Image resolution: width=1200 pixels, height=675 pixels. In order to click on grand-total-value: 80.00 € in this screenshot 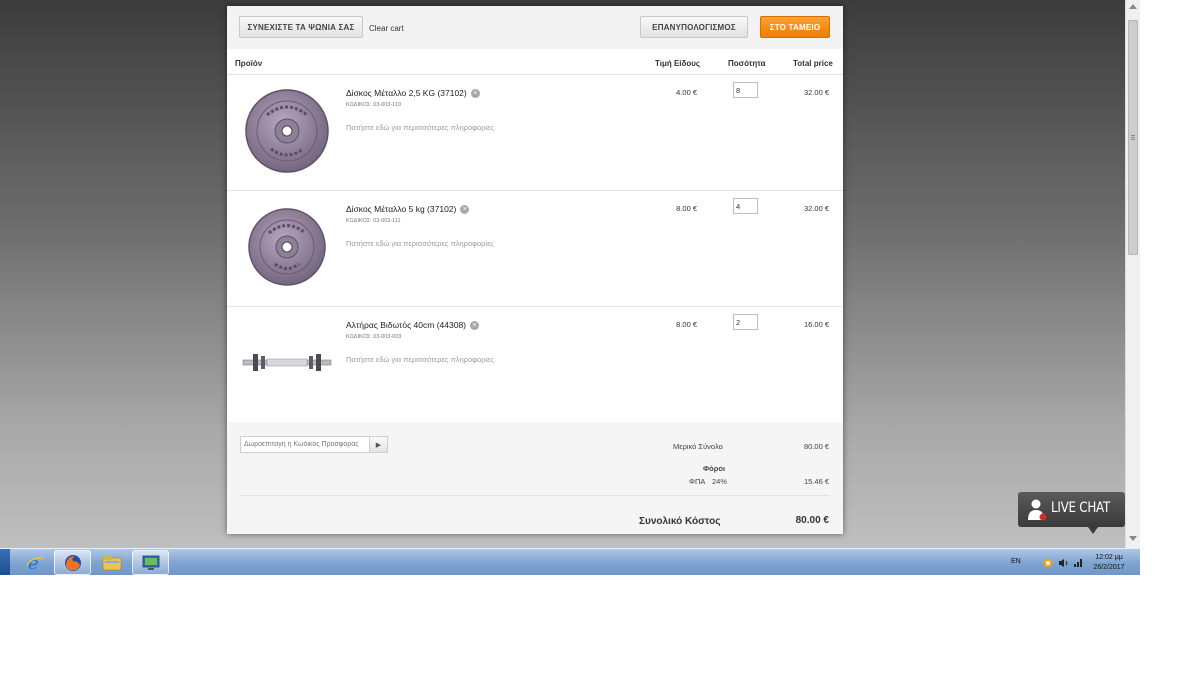, I will do `click(812, 520)`.